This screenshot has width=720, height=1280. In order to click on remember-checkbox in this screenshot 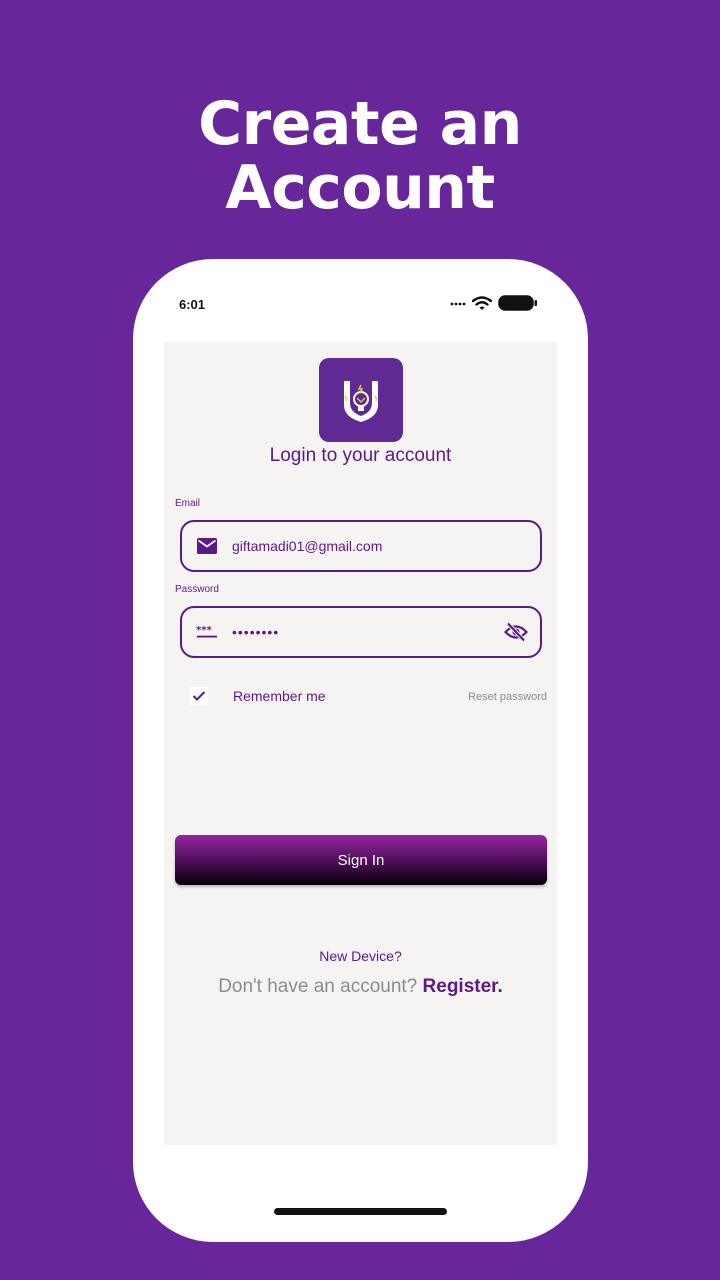, I will do `click(199, 696)`.